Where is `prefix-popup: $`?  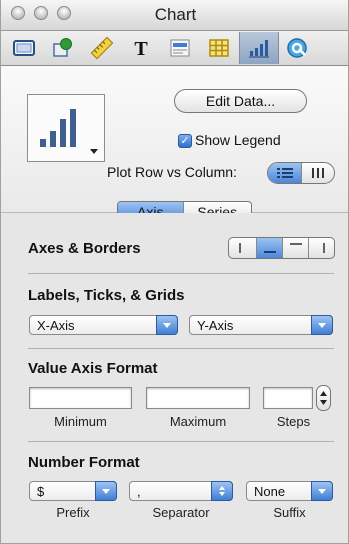
prefix-popup: $ is located at coordinates (73, 491).